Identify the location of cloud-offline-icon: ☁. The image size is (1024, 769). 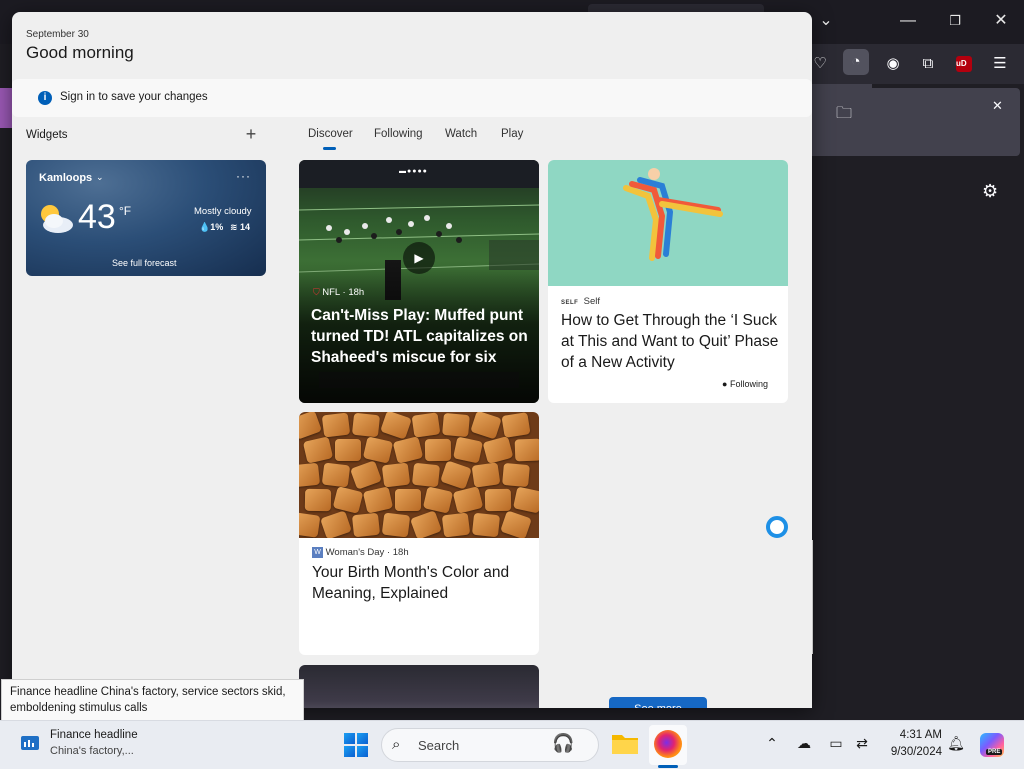
(804, 743).